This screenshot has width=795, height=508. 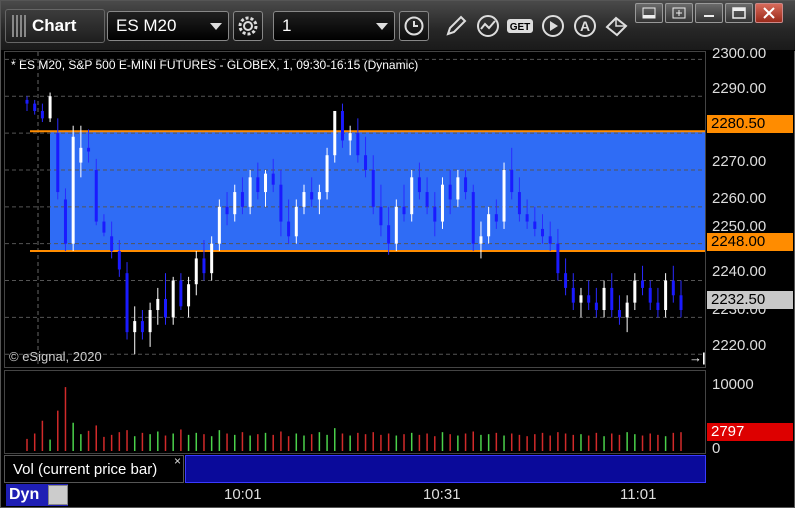 I want to click on window-title-label: Chart, so click(x=54, y=25).